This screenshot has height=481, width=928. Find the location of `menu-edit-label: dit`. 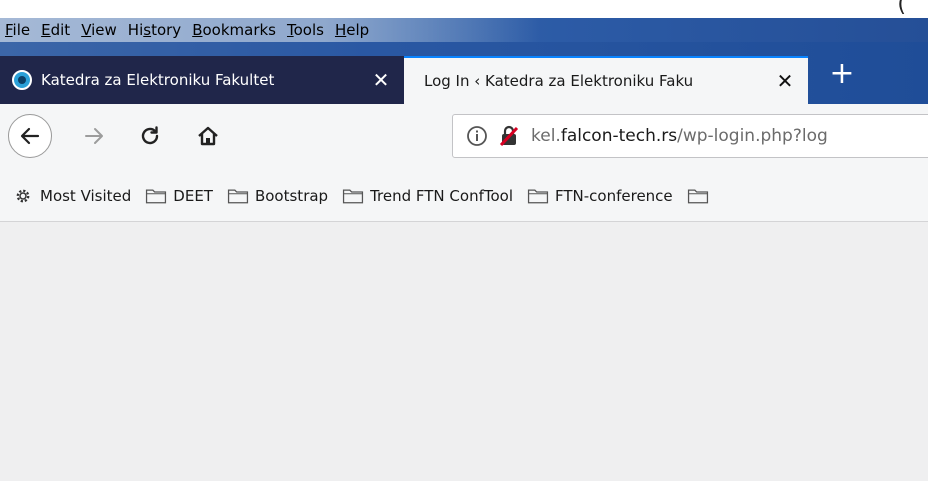

menu-edit-label: dit is located at coordinates (60, 30).